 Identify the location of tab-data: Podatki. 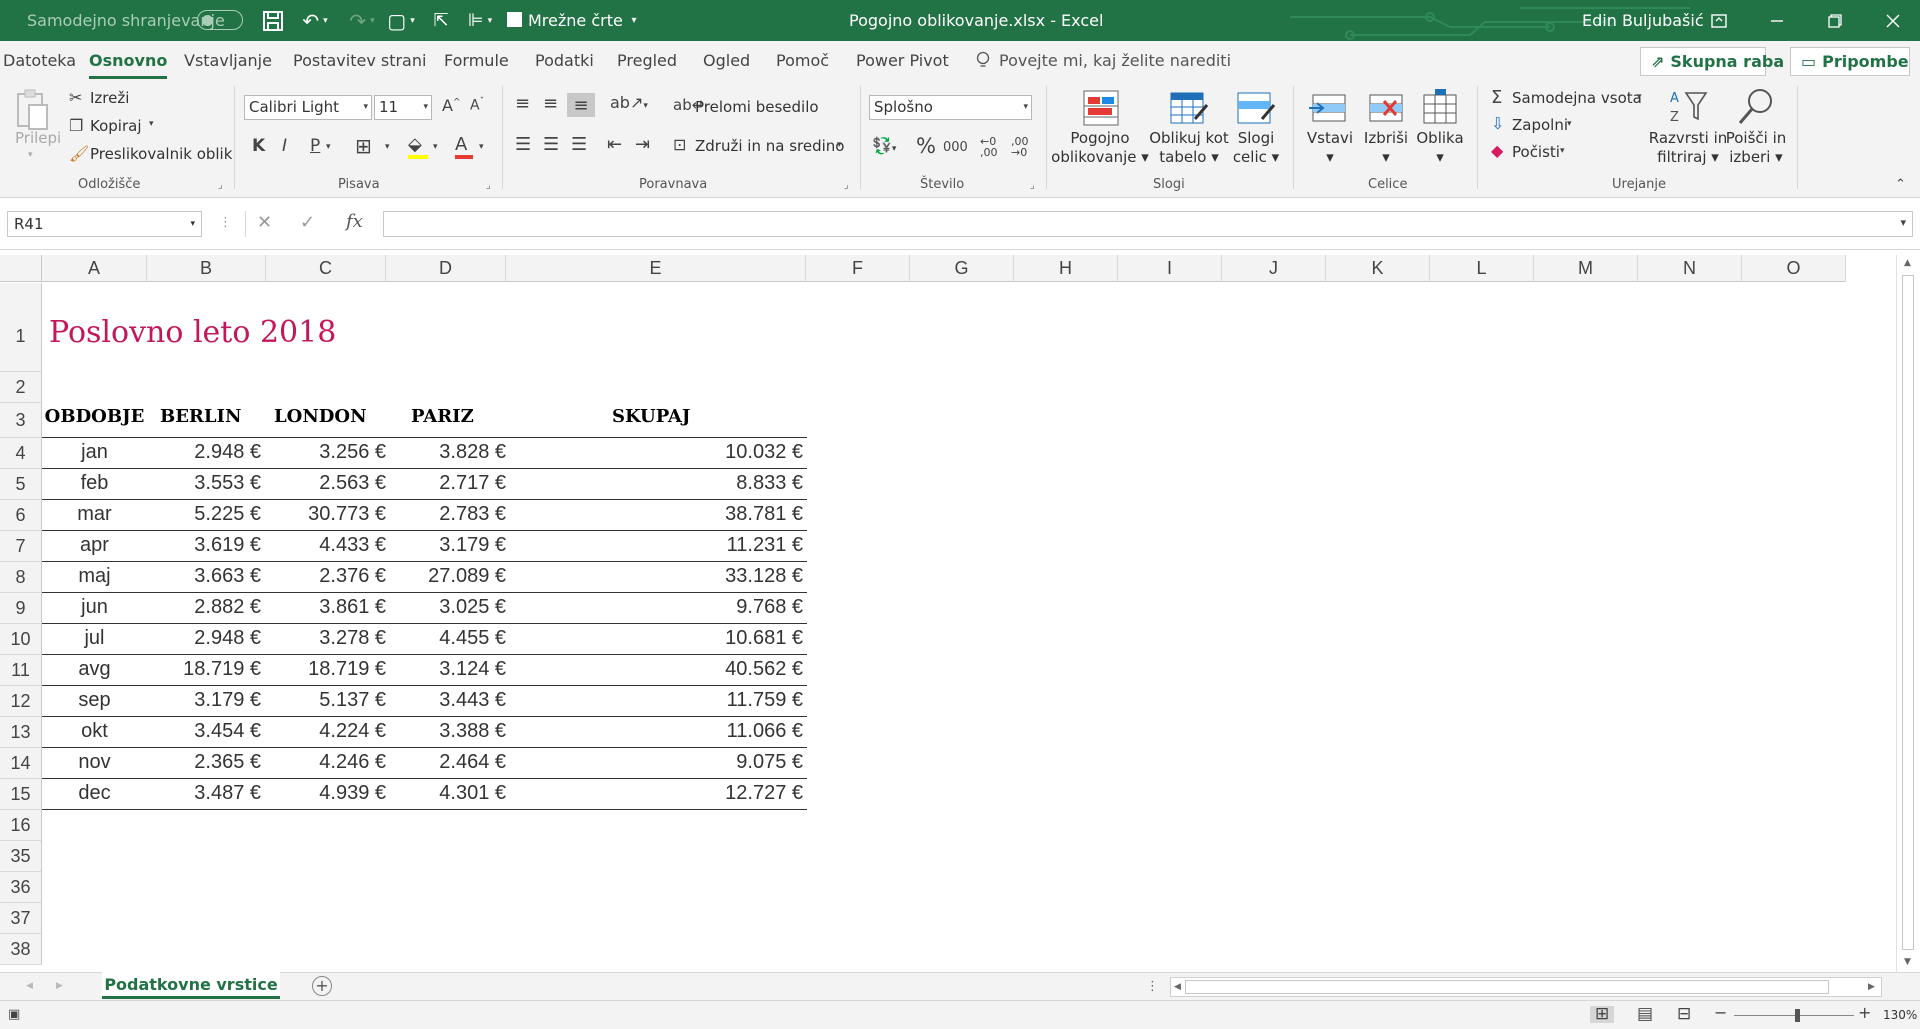
(564, 61).